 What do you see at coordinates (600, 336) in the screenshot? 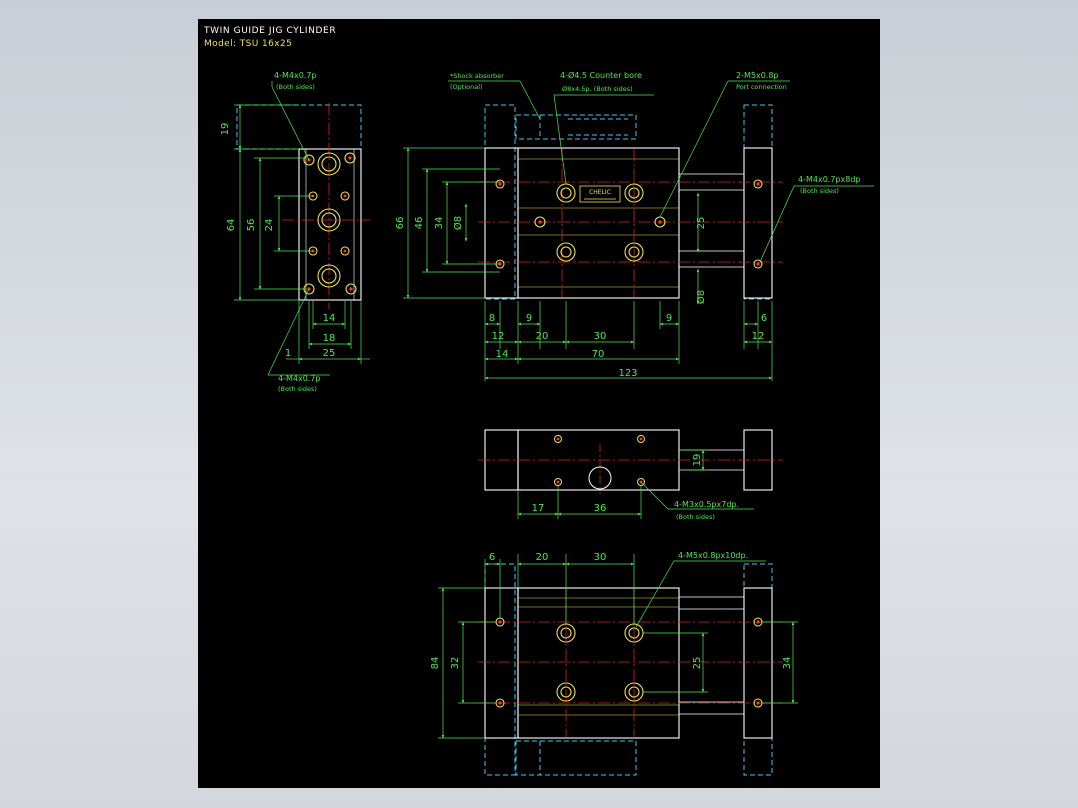
I see `dim-front-30: 30` at bounding box center [600, 336].